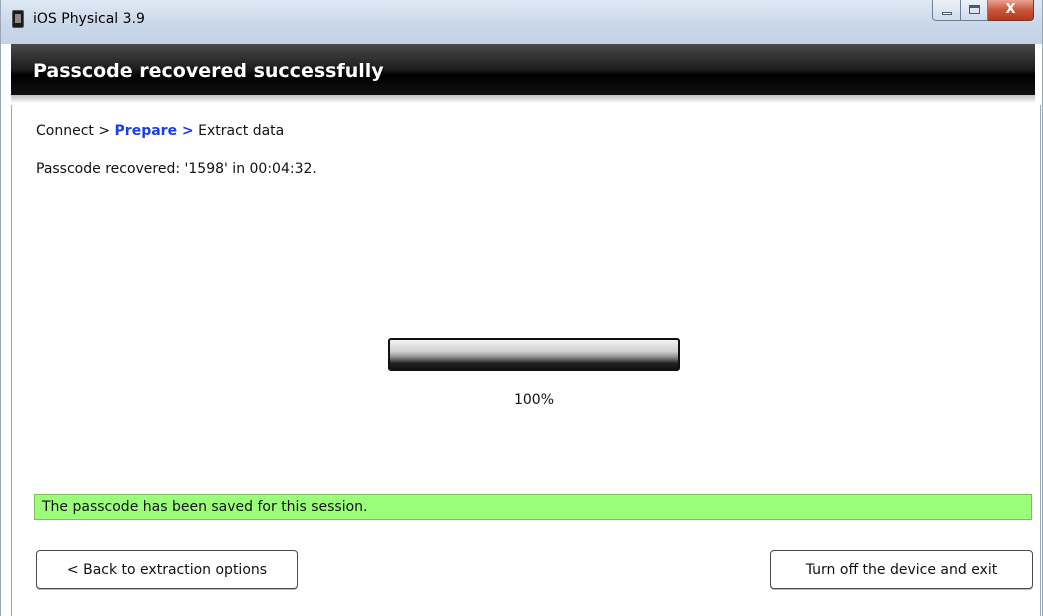 The image size is (1043, 616). What do you see at coordinates (534, 400) in the screenshot?
I see `progress-label: 100%` at bounding box center [534, 400].